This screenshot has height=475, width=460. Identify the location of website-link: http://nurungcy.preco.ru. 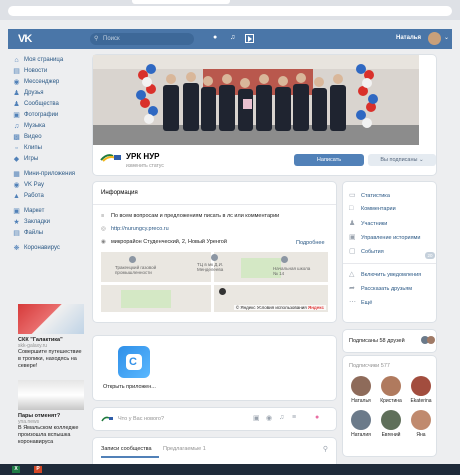
(140, 229).